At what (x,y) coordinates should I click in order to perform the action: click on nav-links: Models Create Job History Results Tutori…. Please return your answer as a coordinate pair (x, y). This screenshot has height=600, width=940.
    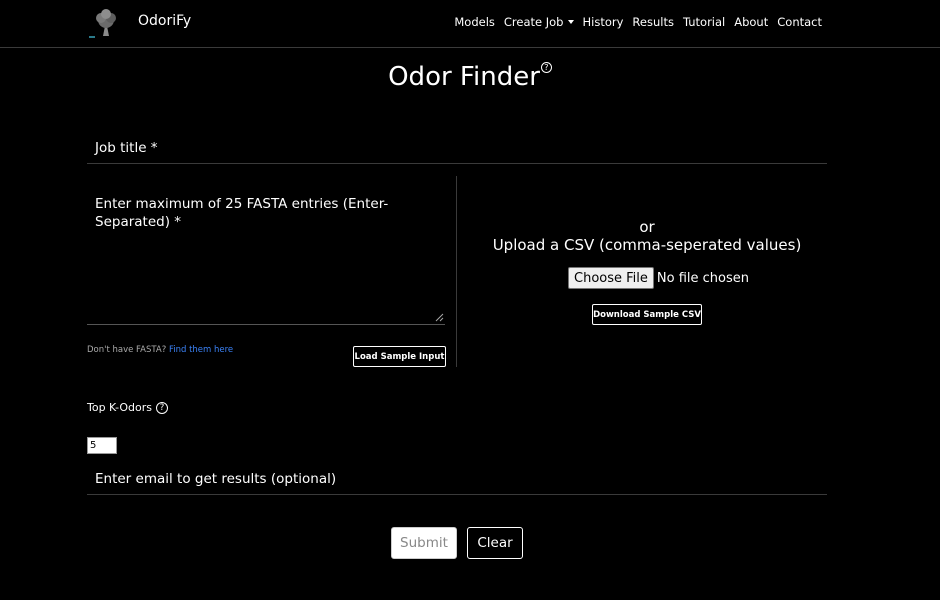
    Looking at the image, I should click on (633, 22).